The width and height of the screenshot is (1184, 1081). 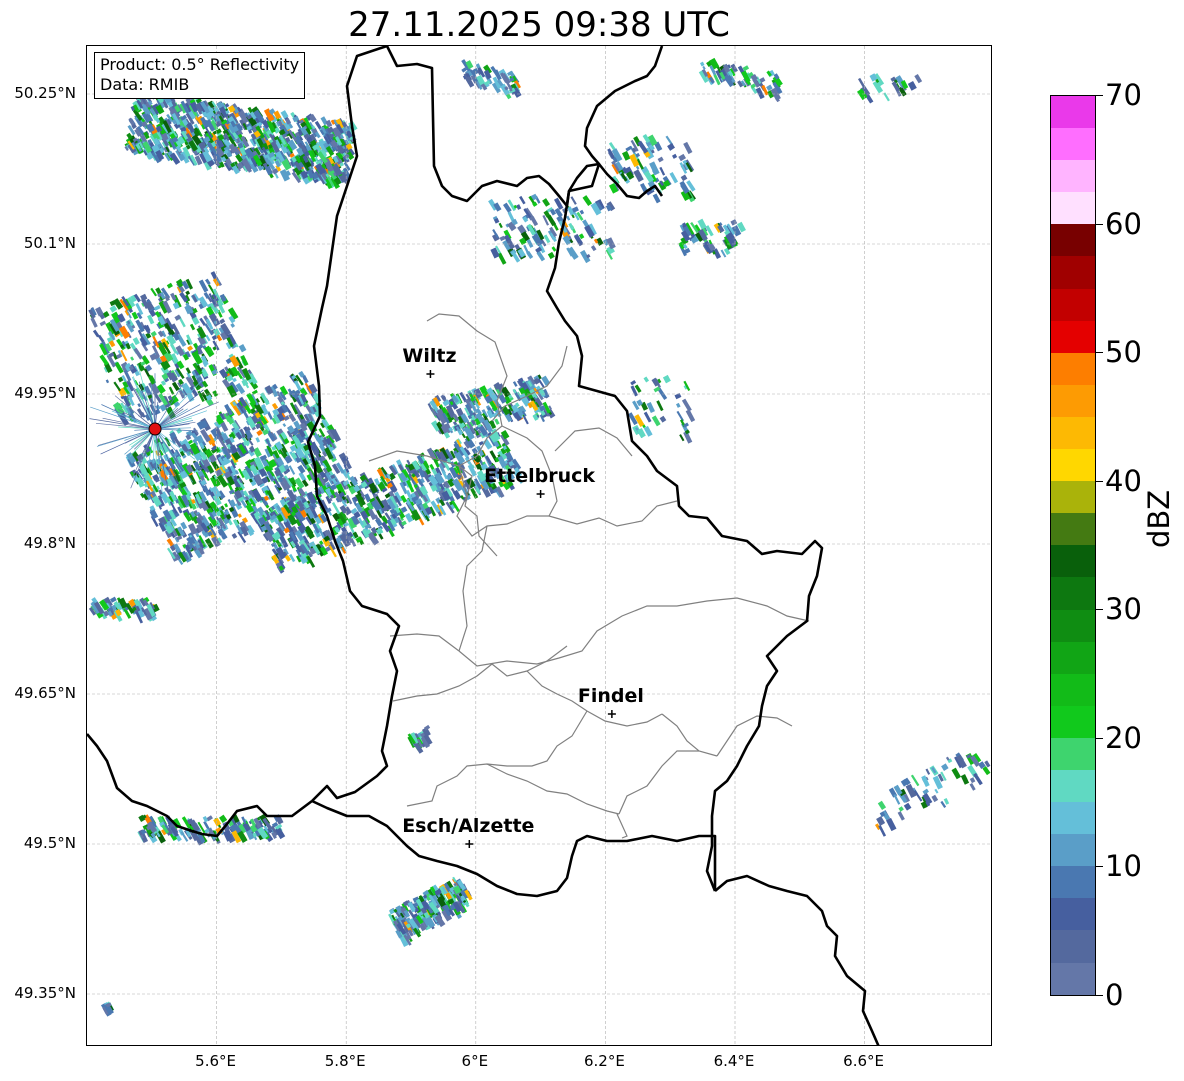 What do you see at coordinates (45, 393) in the screenshot?
I see `lat-tick-label: 49.95°N` at bounding box center [45, 393].